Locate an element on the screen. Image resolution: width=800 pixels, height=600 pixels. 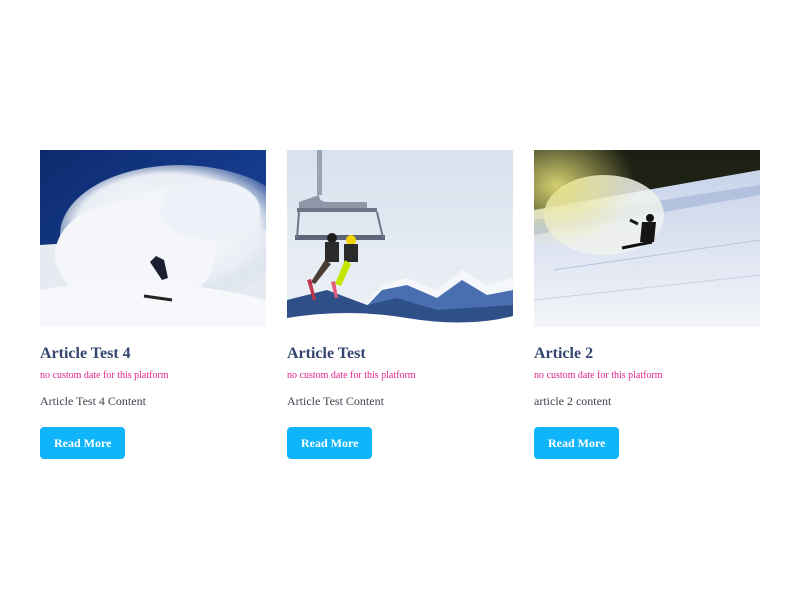
article-title: Article 2 is located at coordinates (647, 354).